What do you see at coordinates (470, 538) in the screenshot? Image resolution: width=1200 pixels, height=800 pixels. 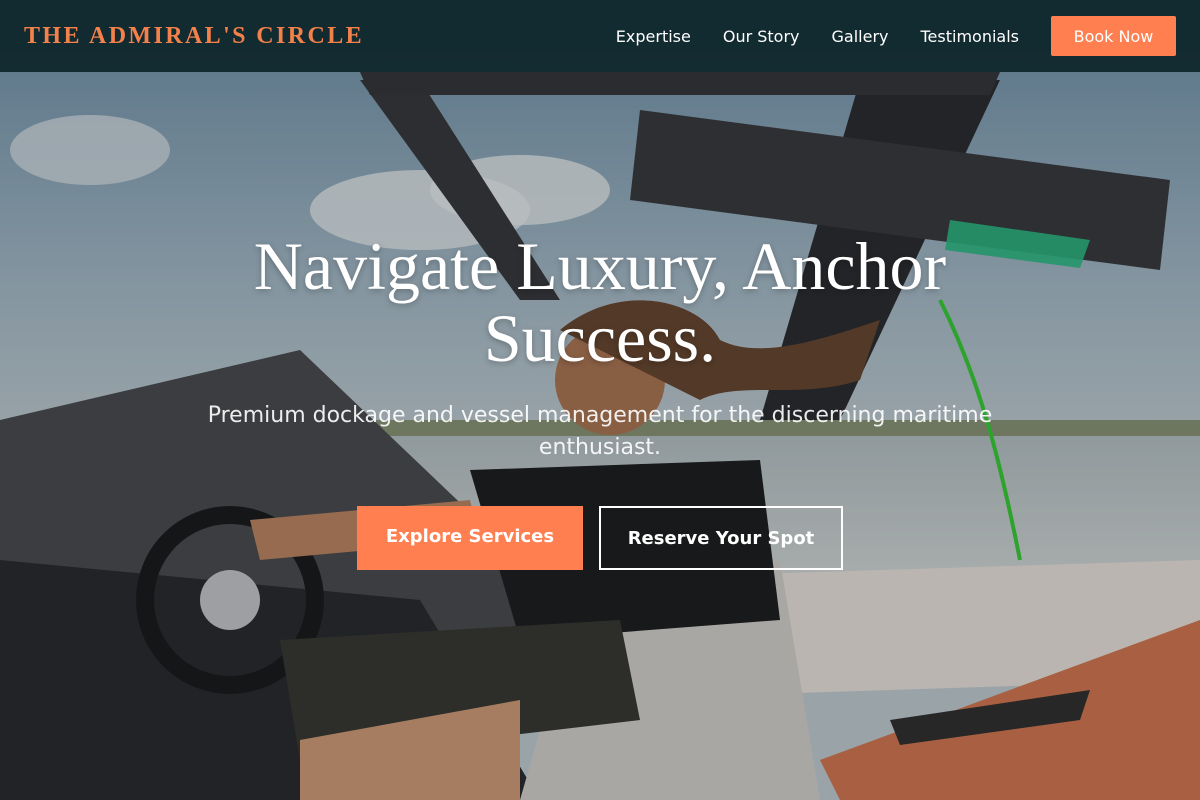 I see `explore-services-button: Explore Services` at bounding box center [470, 538].